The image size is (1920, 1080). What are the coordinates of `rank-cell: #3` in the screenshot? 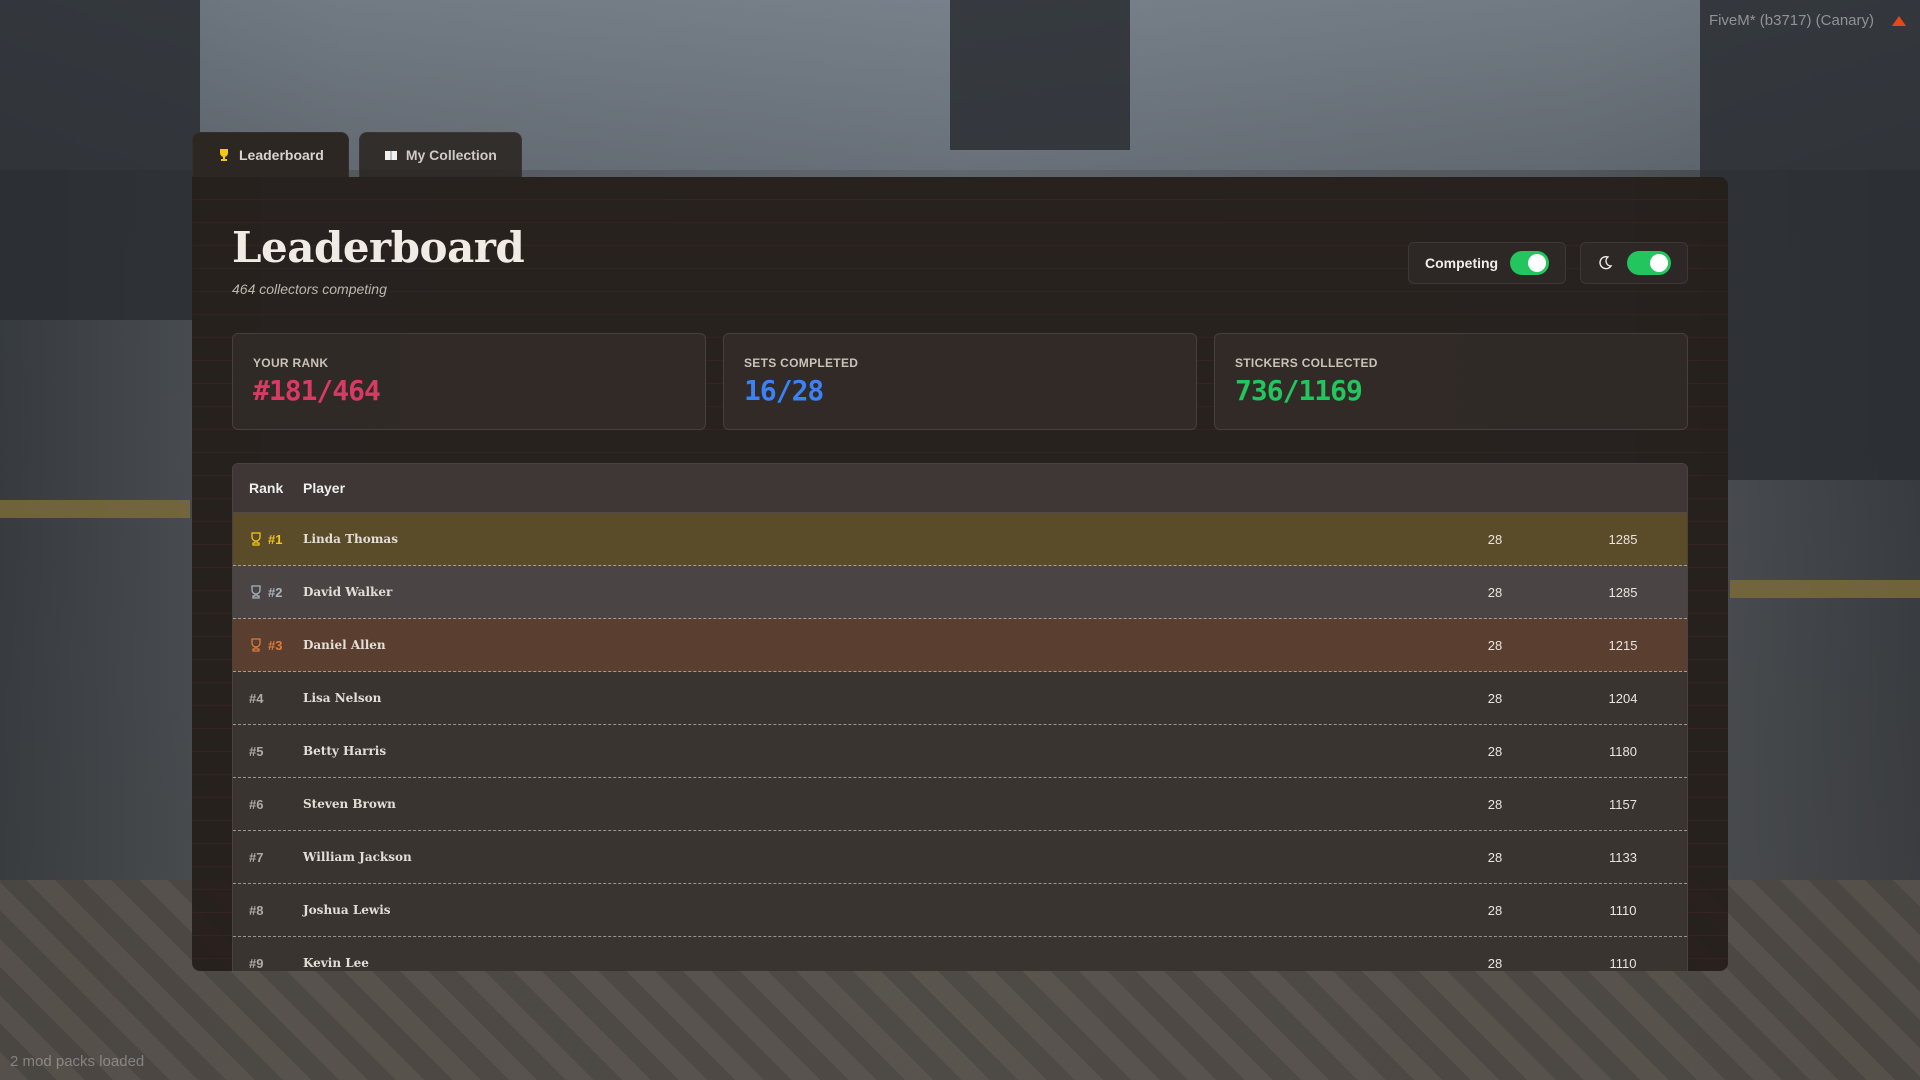 It's located at (268, 645).